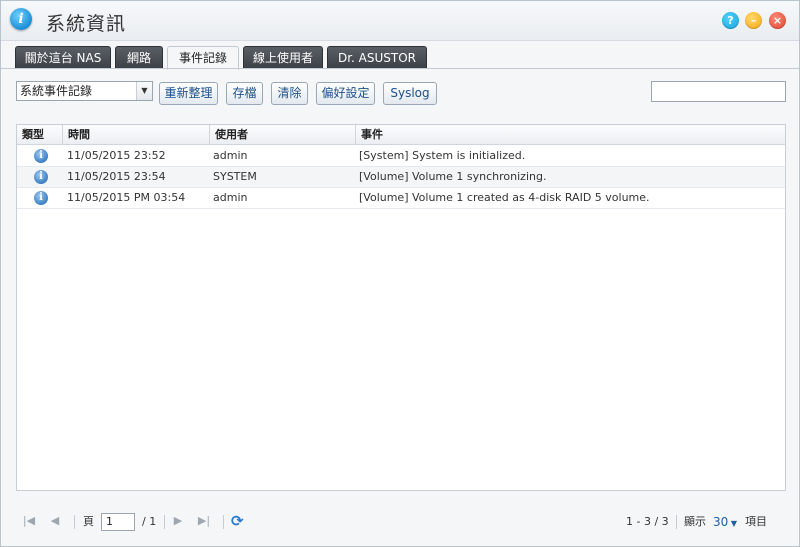  What do you see at coordinates (55, 521) in the screenshot?
I see `previous-page-icon: ◀` at bounding box center [55, 521].